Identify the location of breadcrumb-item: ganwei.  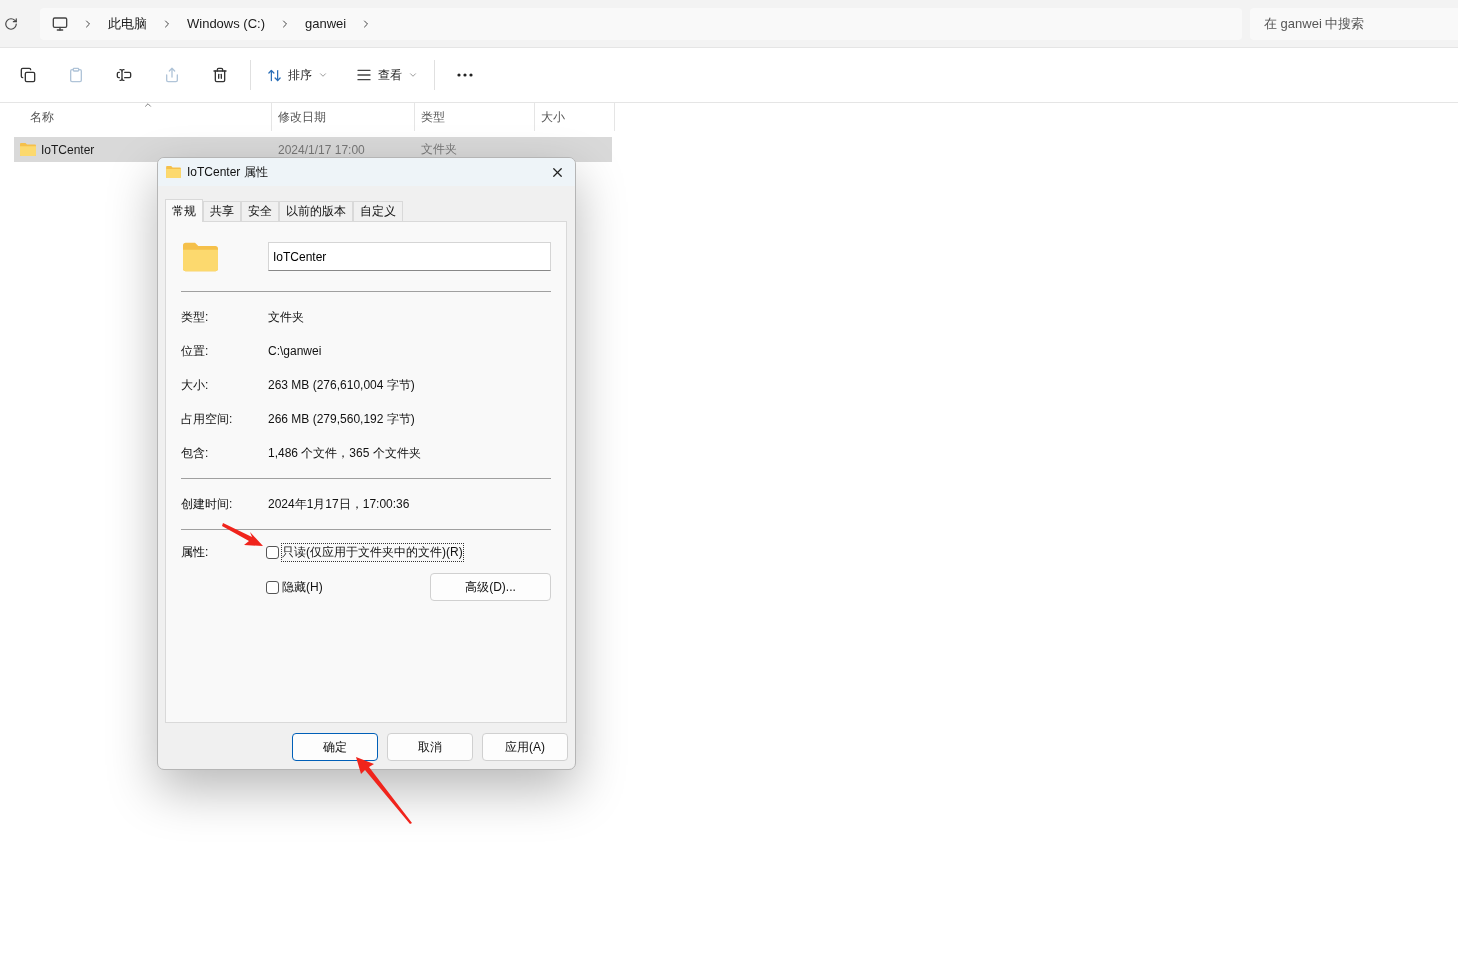
(326, 23).